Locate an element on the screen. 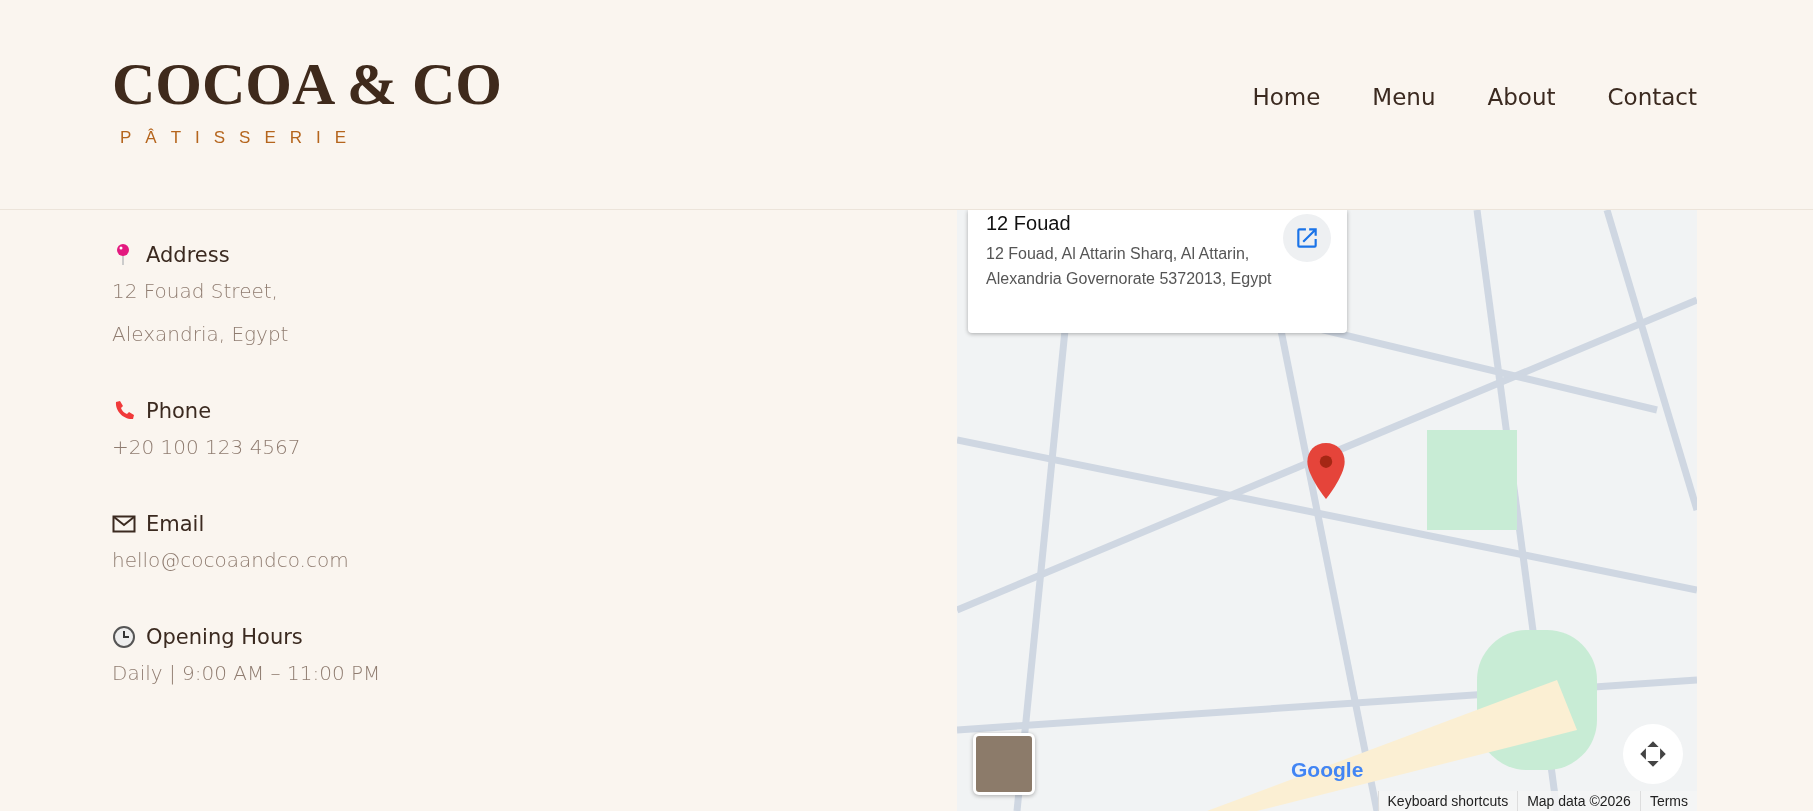 The width and height of the screenshot is (1813, 811). satellite-layer-button is located at coordinates (1004, 764).